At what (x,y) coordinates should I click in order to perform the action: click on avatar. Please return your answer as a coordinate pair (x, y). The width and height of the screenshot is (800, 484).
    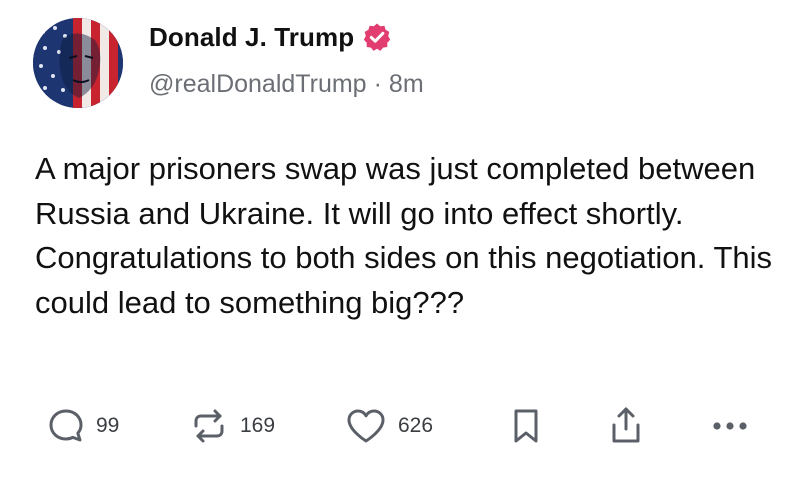
    Looking at the image, I should click on (78, 63).